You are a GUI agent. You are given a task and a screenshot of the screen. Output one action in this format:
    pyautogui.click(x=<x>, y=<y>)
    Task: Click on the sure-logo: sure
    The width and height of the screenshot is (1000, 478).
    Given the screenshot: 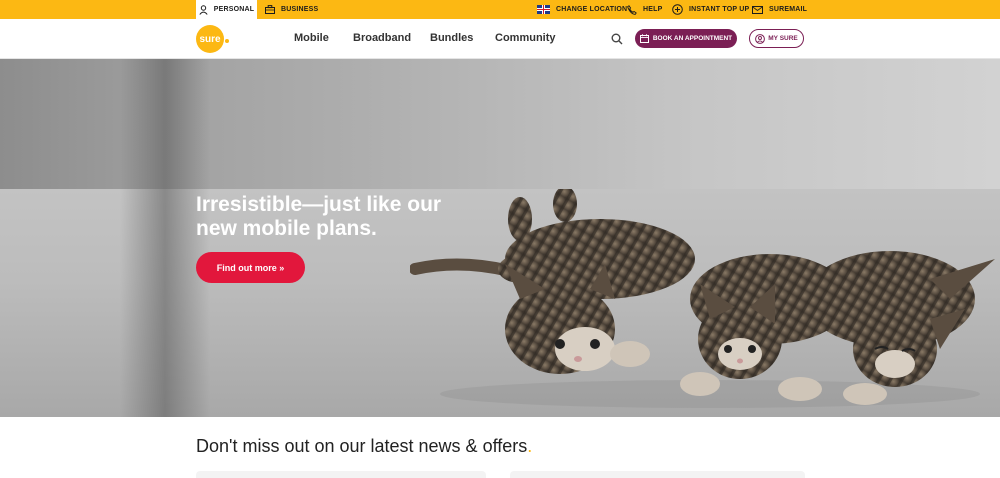 What is the action you would take?
    pyautogui.click(x=210, y=39)
    